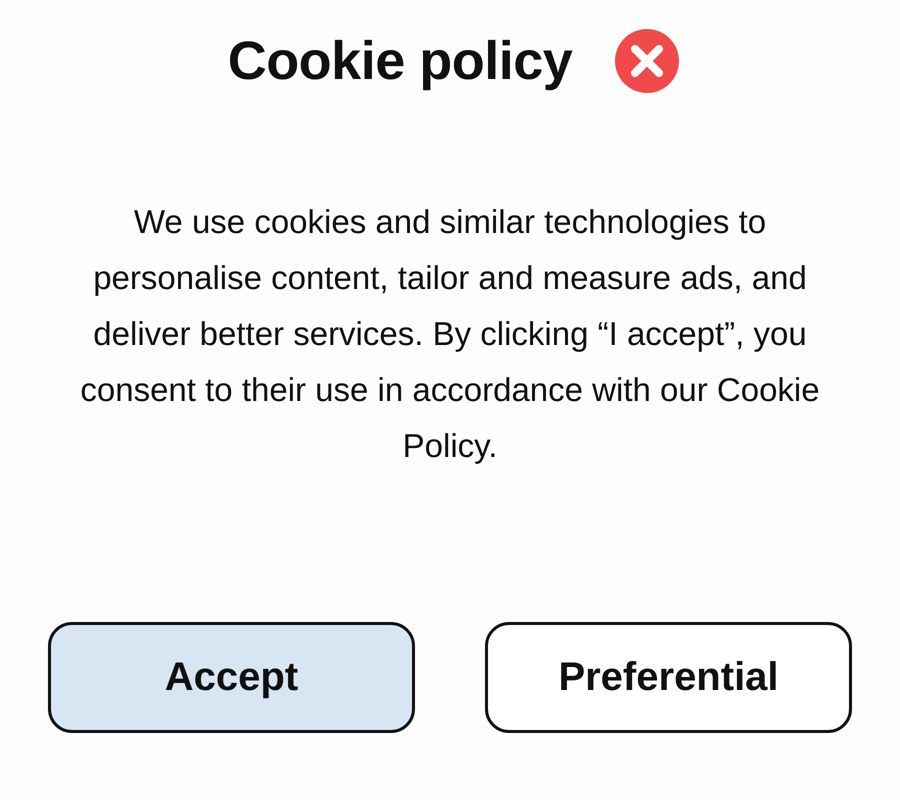 This screenshot has width=900, height=800. What do you see at coordinates (647, 61) in the screenshot?
I see `close-icon` at bounding box center [647, 61].